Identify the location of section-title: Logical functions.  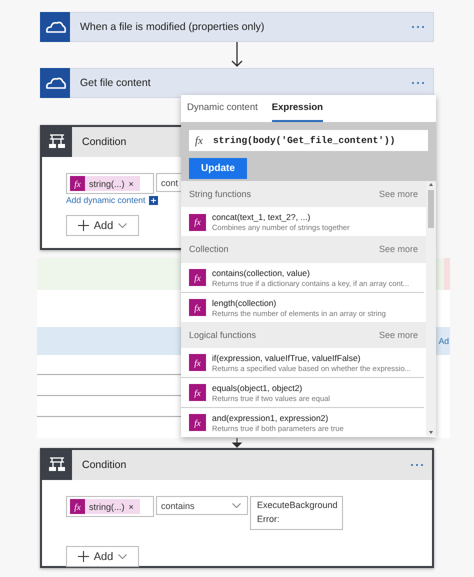
(222, 335).